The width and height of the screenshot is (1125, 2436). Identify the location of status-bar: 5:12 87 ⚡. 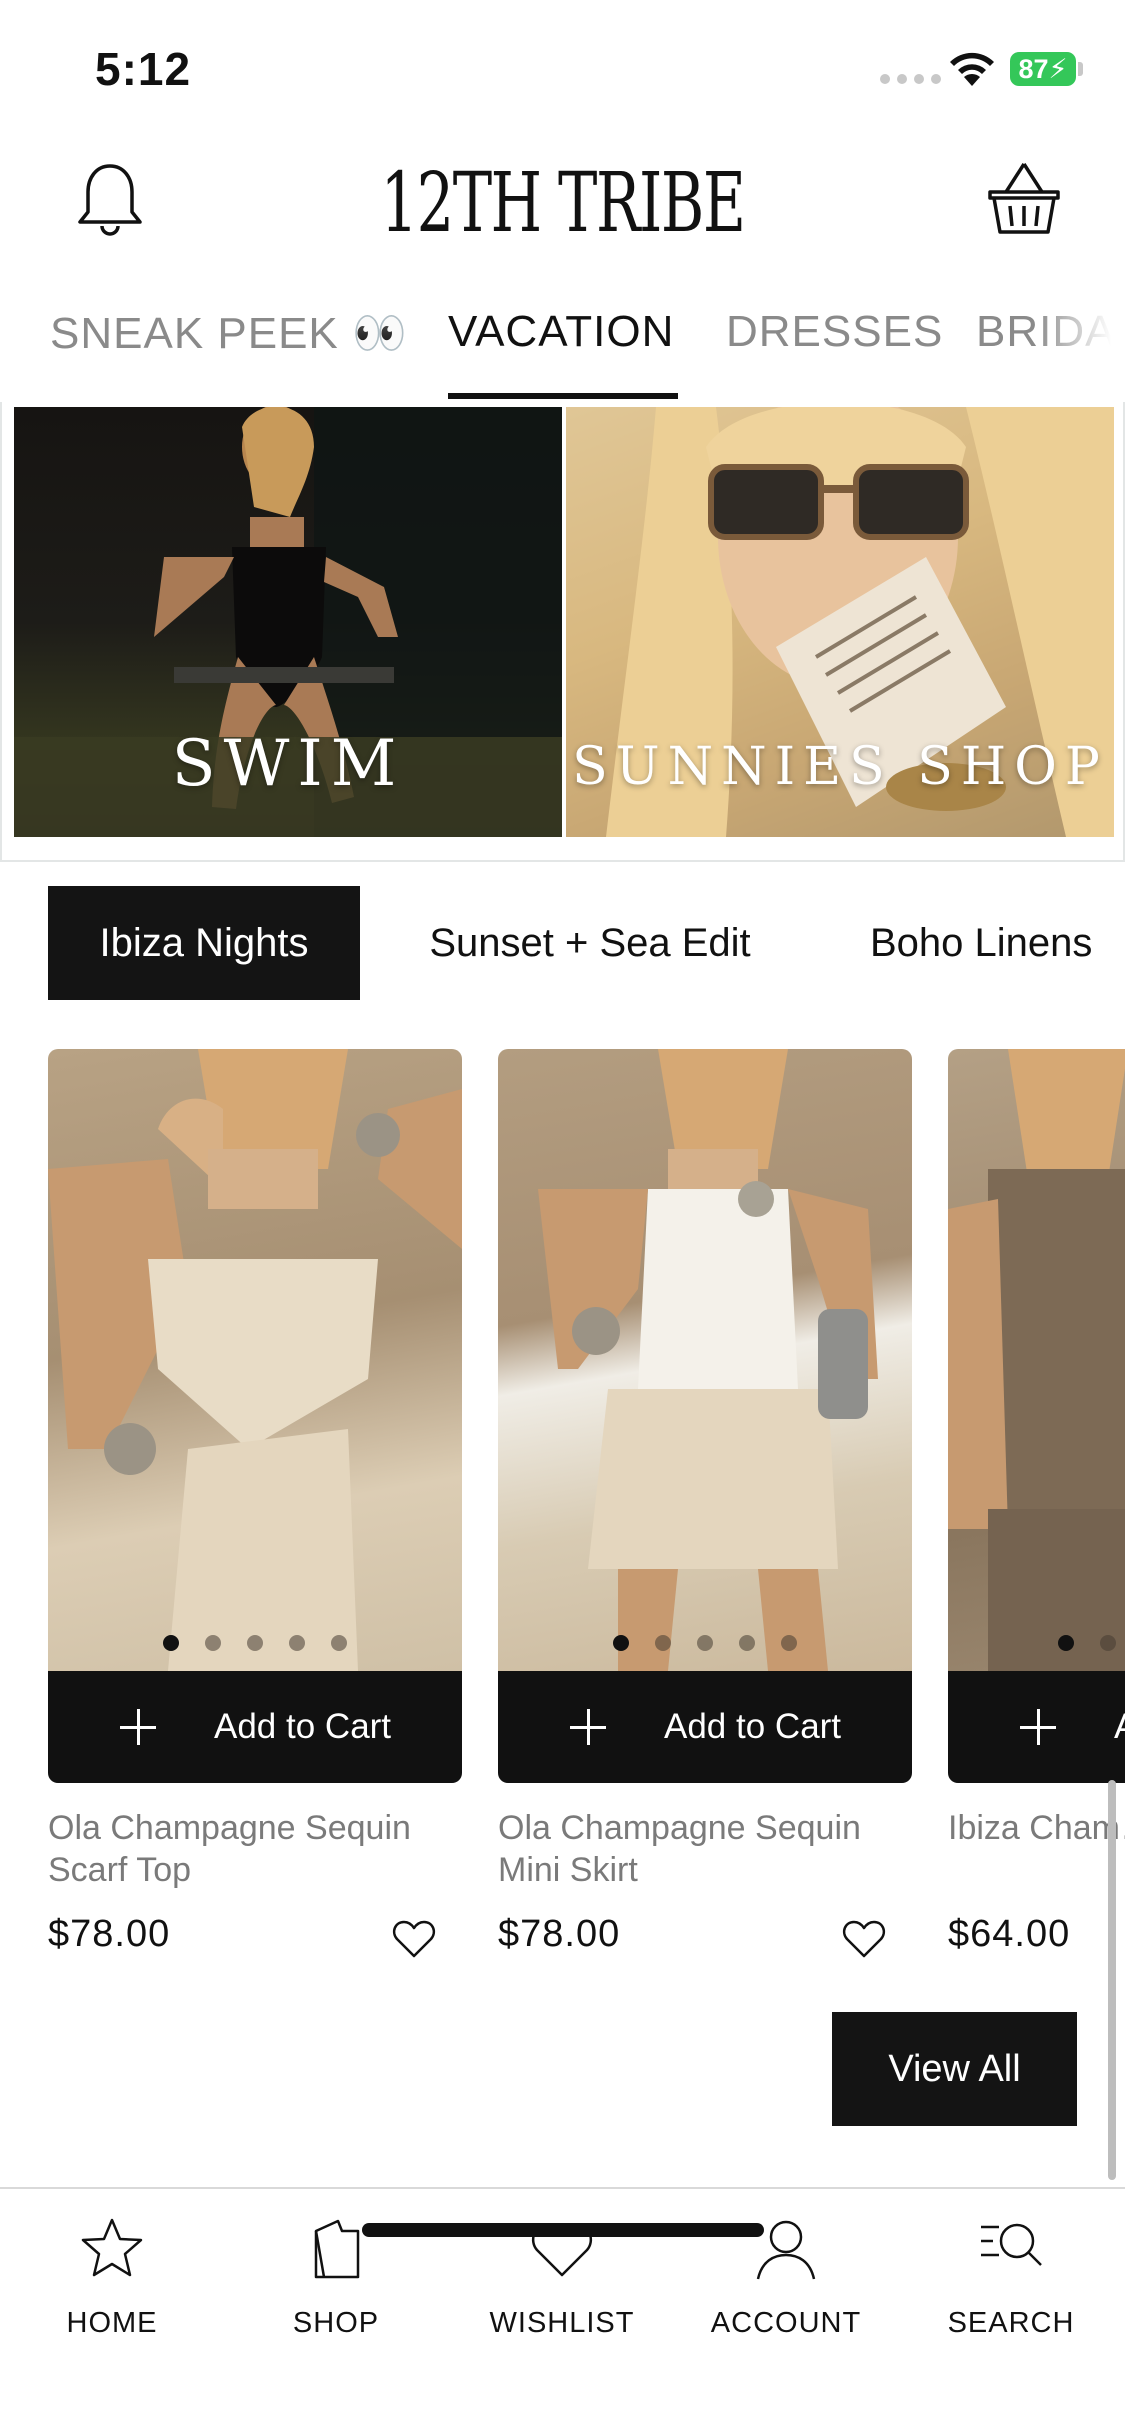
(562, 65).